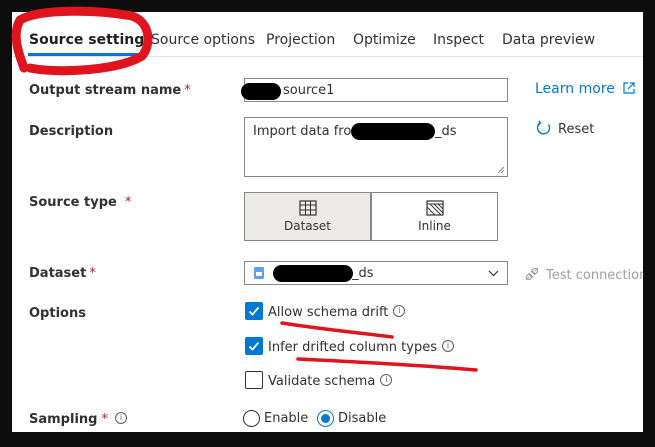 The height and width of the screenshot is (447, 655). I want to click on annotation-circle, so click(82, 41).